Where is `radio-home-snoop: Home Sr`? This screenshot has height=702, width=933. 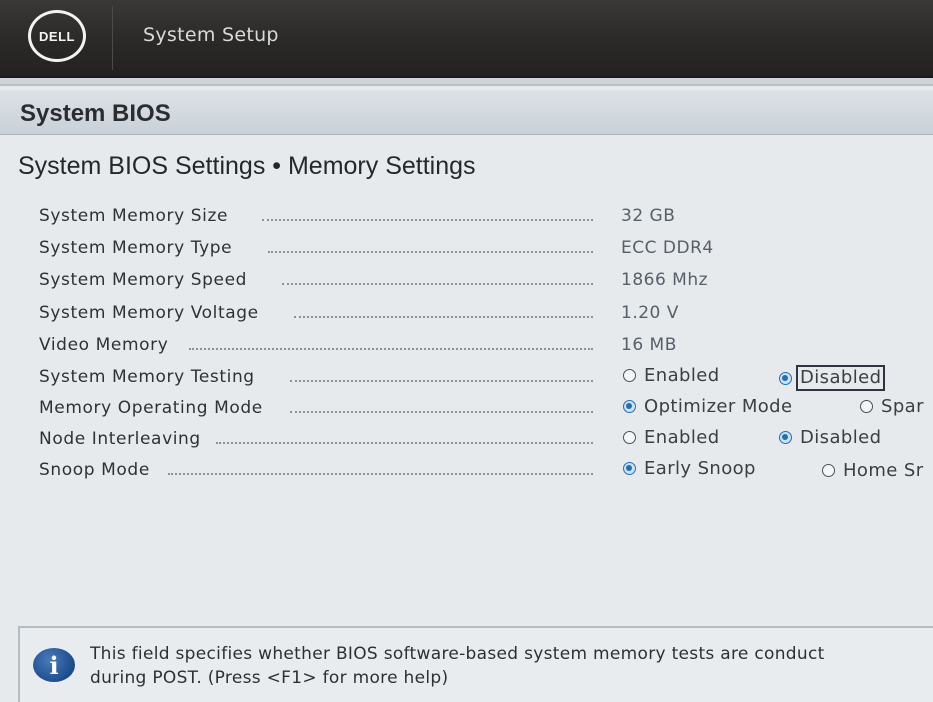 radio-home-snoop: Home Sr is located at coordinates (873, 470).